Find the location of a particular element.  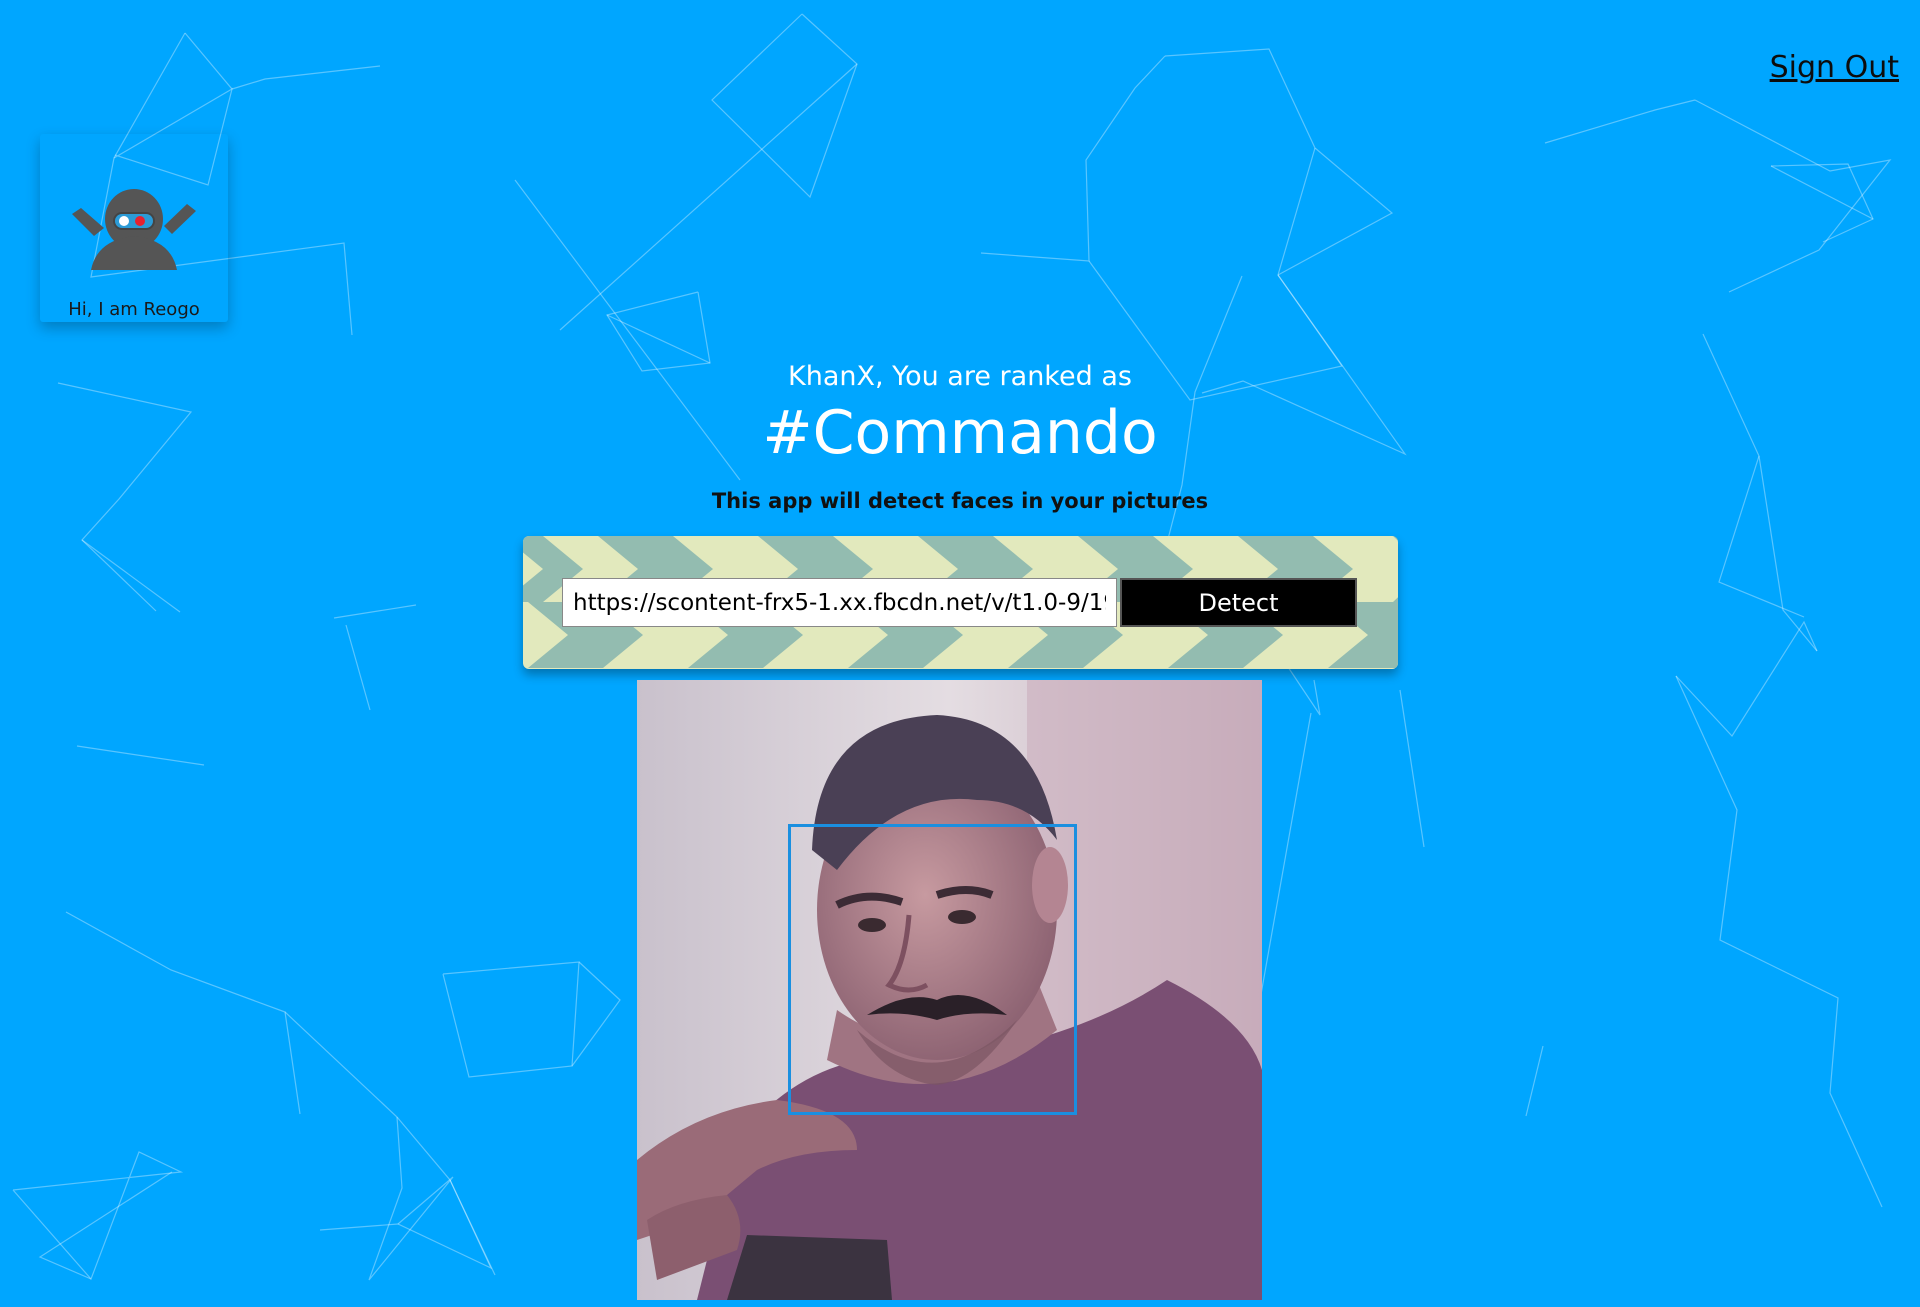

rank-intro-text: KhanX, You are ranked as is located at coordinates (960, 376).